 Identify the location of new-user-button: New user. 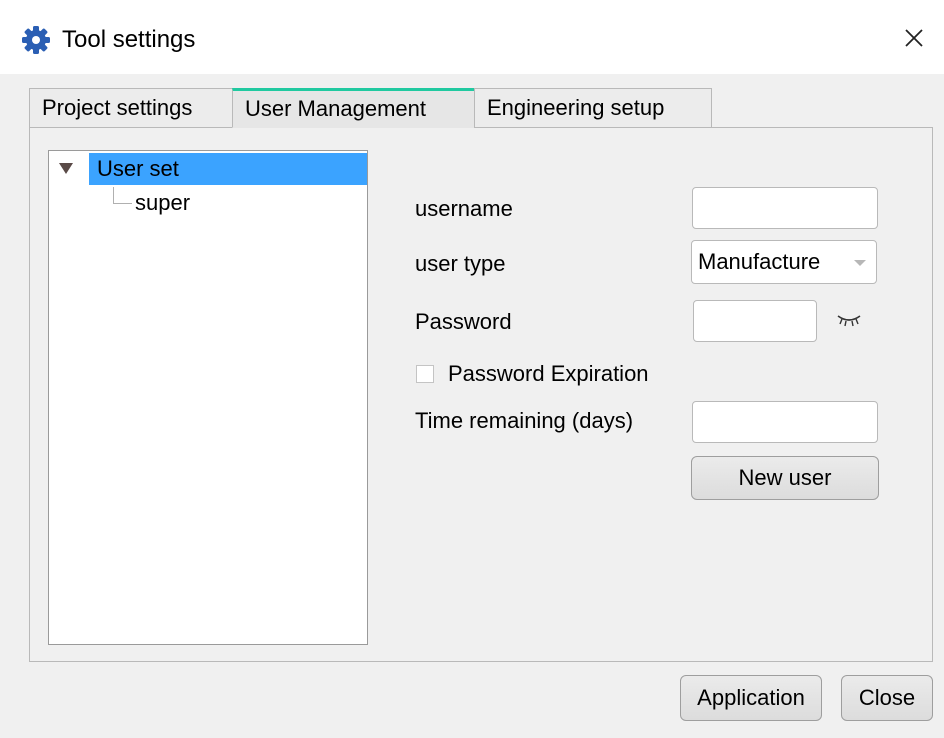
(785, 478).